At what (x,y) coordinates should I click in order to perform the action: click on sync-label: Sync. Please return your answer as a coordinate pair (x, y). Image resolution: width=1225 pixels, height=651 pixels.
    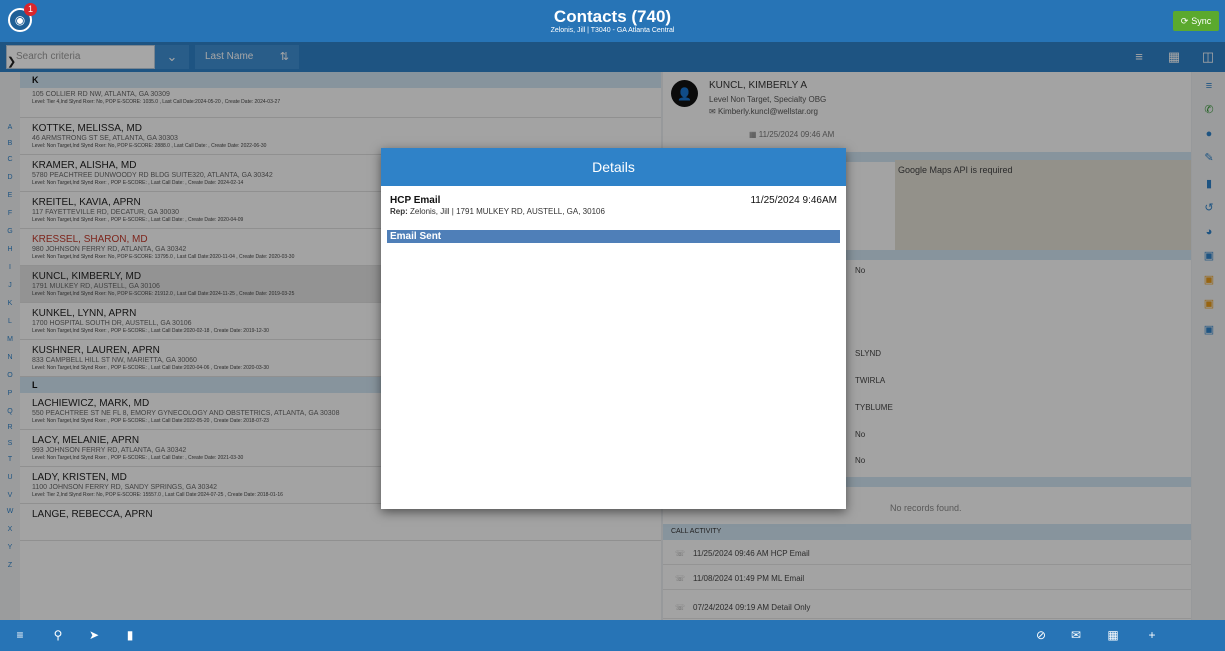
    Looking at the image, I should click on (1201, 21).